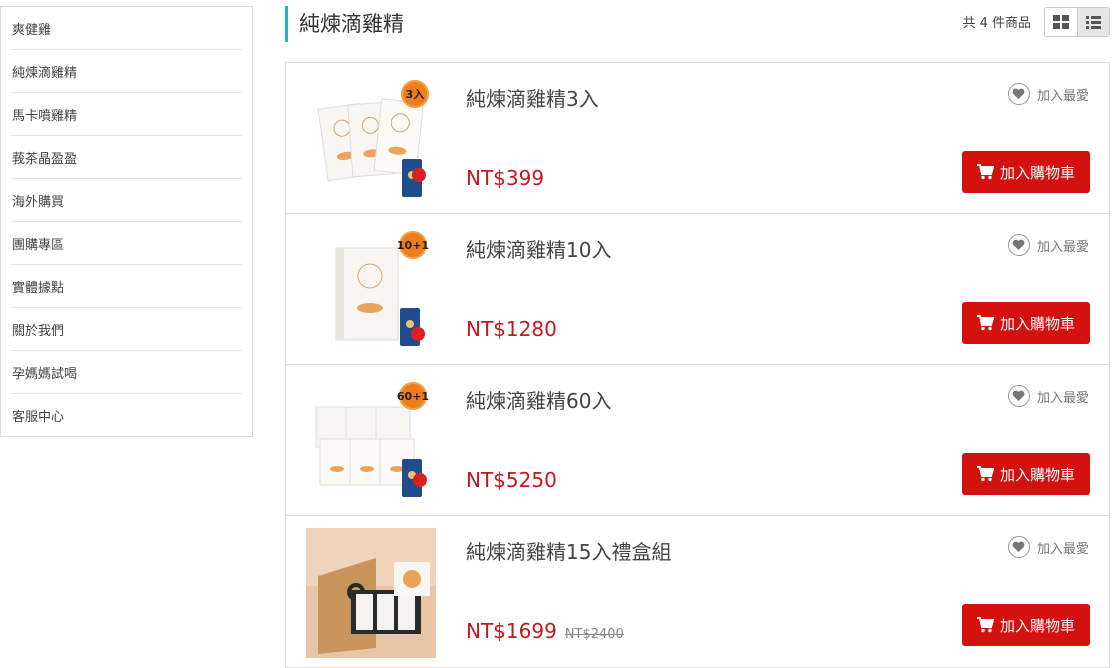 This screenshot has height=668, width=1113. Describe the element at coordinates (371, 593) in the screenshot. I see `product-image` at that location.